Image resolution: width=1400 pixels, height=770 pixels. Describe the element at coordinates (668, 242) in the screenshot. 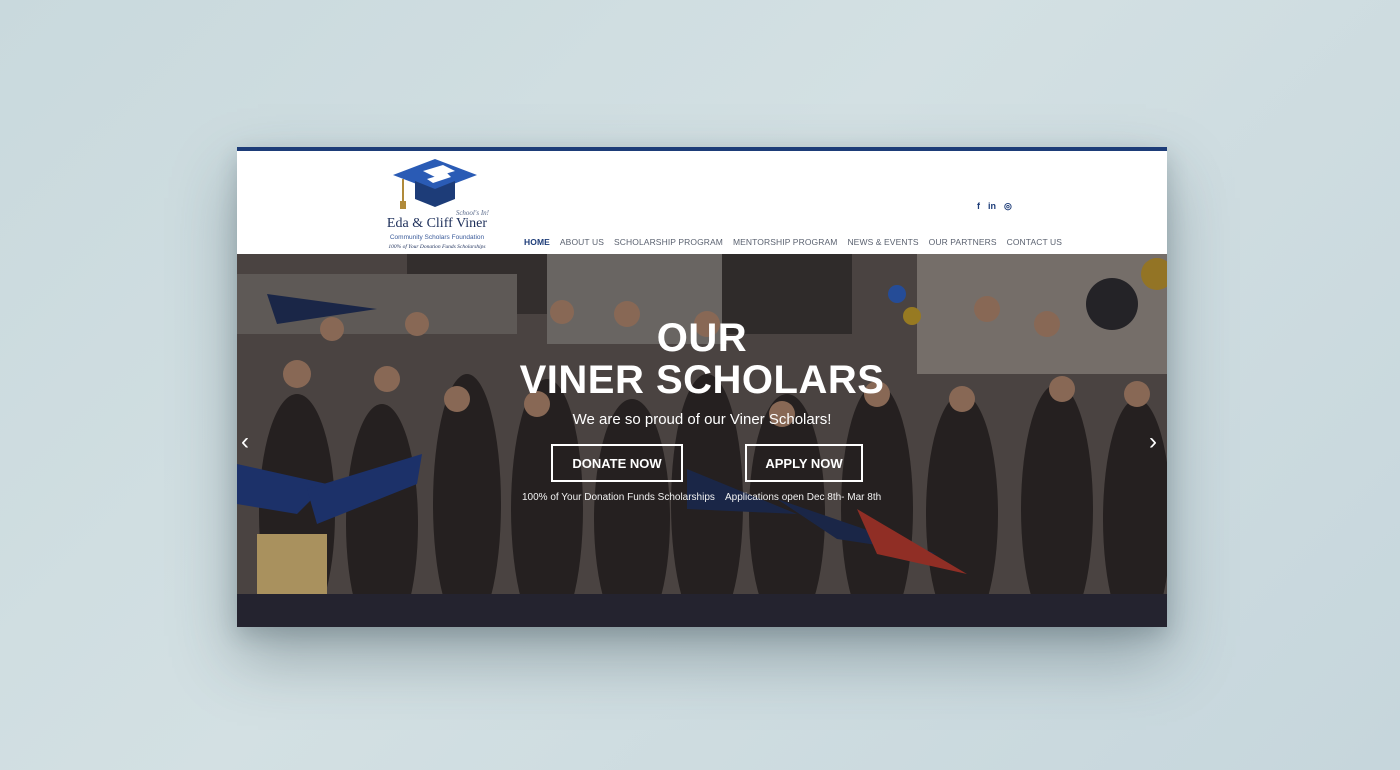

I see `nav-scholarship-program: SCHOLARSHIP PROGRAM` at that location.